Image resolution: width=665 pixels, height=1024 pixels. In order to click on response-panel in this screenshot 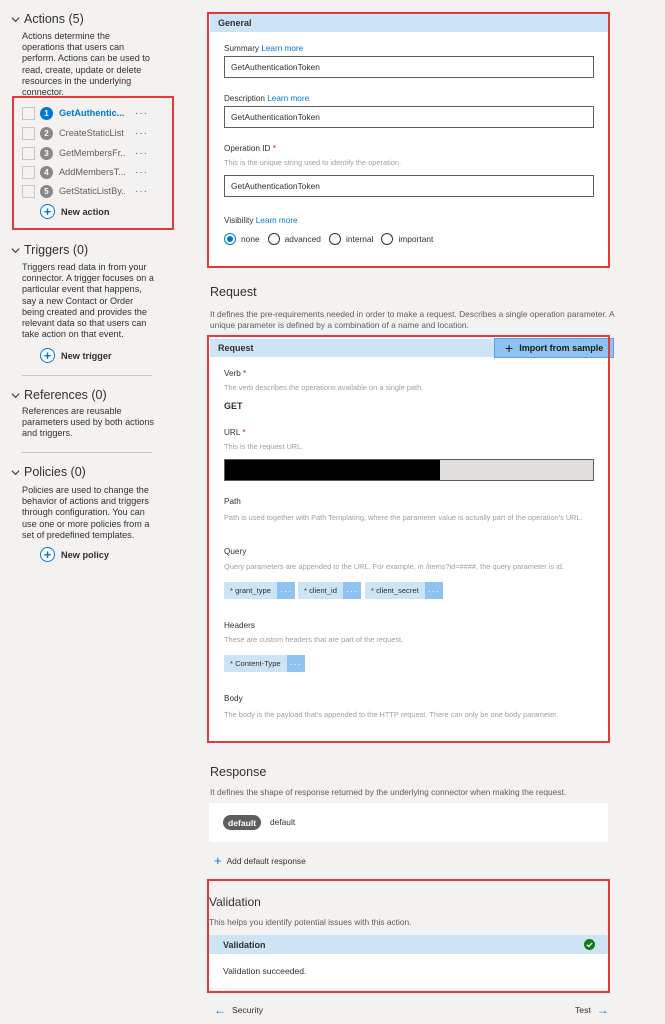, I will do `click(408, 822)`.